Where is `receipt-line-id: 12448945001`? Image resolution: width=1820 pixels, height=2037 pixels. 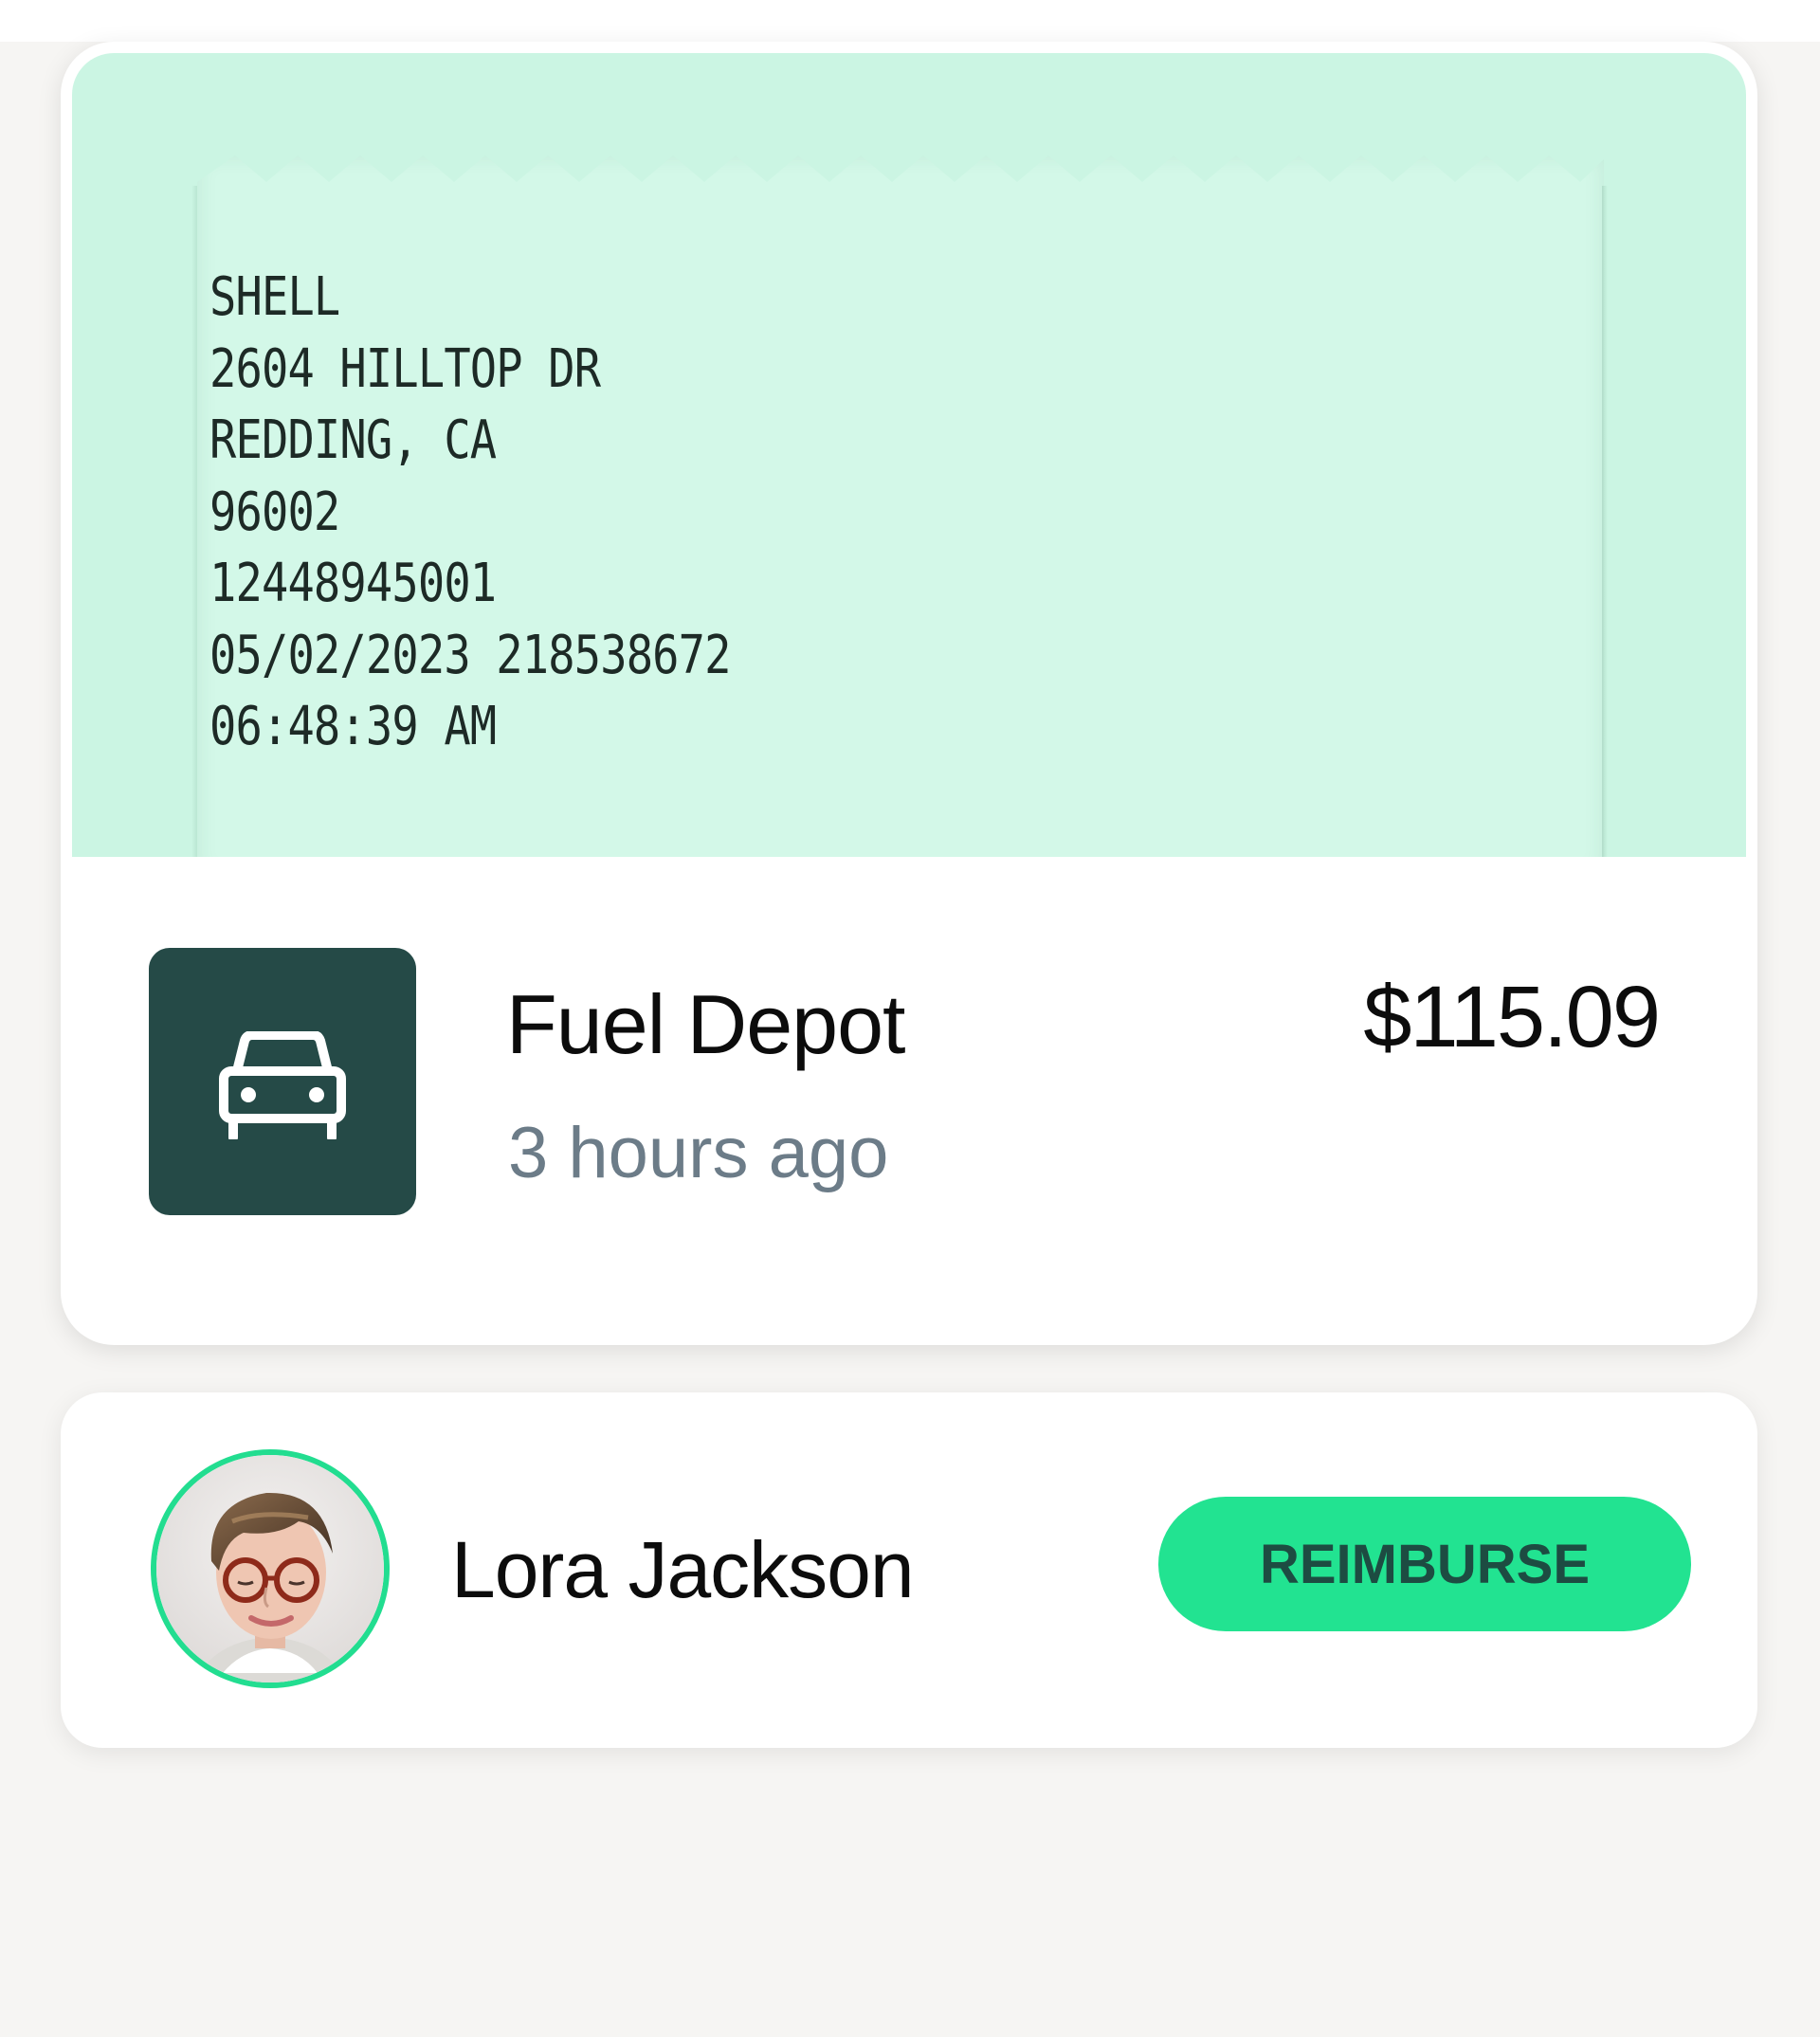 receipt-line-id: 12448945001 is located at coordinates (353, 583).